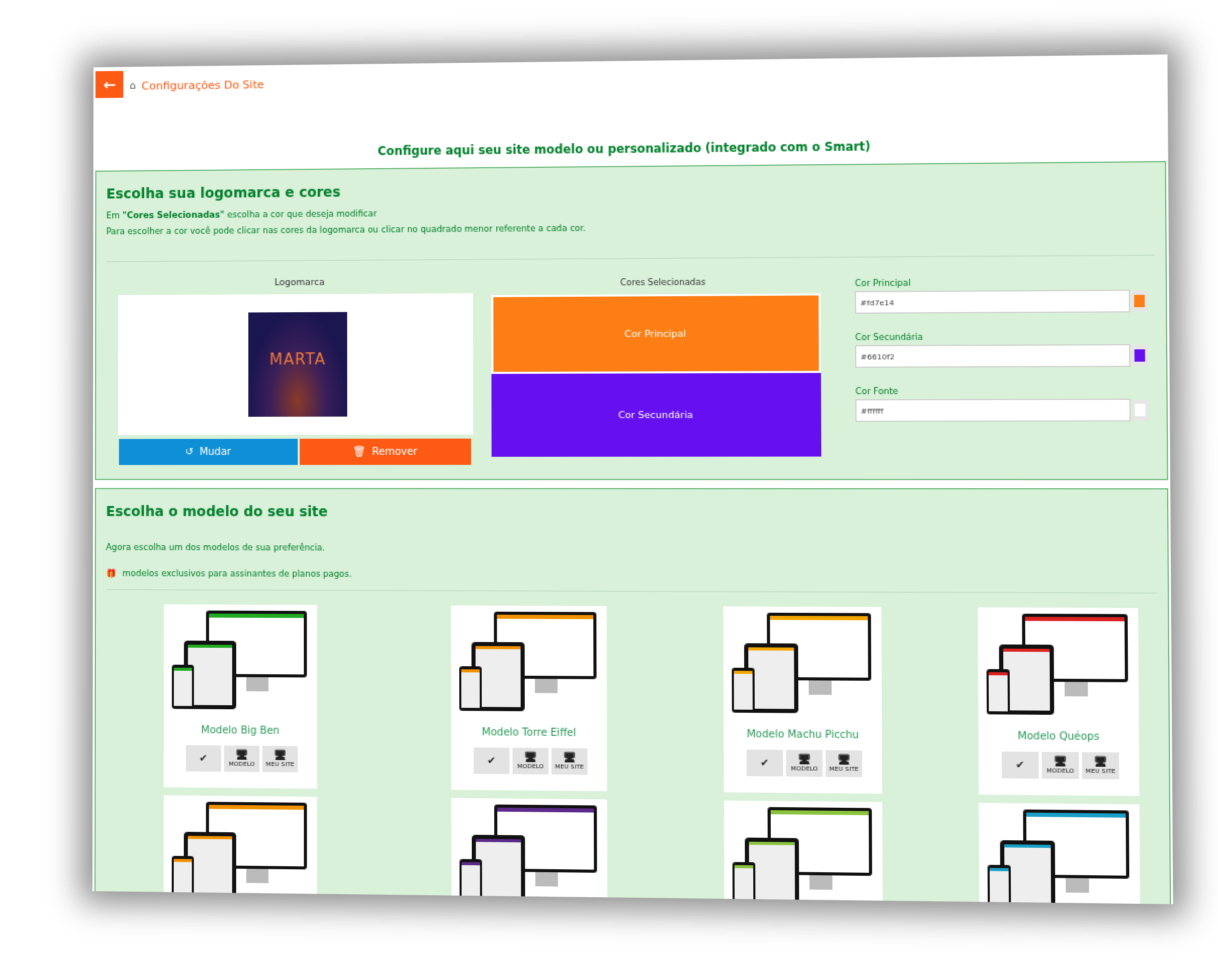  I want to click on section-heading: Escolha sua logomarca e cores, so click(223, 193).